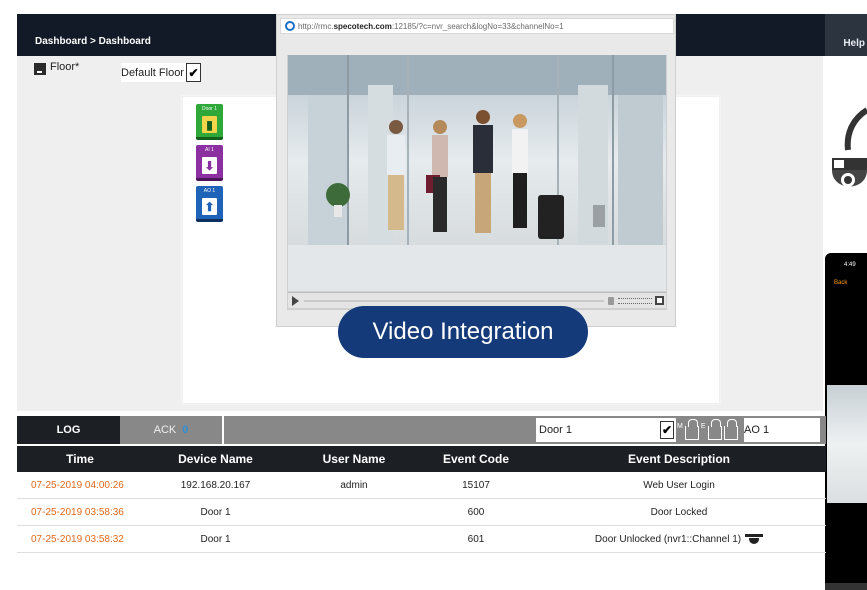 This screenshot has width=867, height=590. Describe the element at coordinates (354, 459) in the screenshot. I see `col-user-header: User Name` at that location.